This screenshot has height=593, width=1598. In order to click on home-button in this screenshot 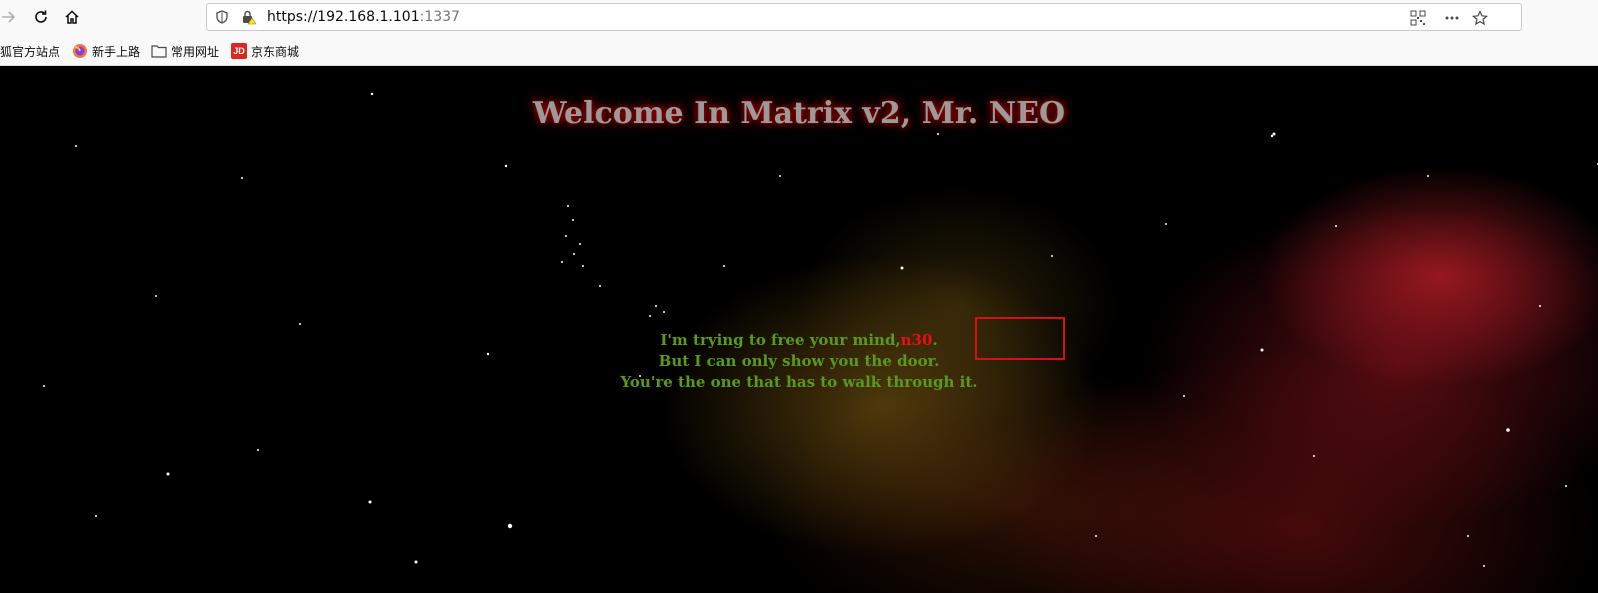, I will do `click(72, 17)`.